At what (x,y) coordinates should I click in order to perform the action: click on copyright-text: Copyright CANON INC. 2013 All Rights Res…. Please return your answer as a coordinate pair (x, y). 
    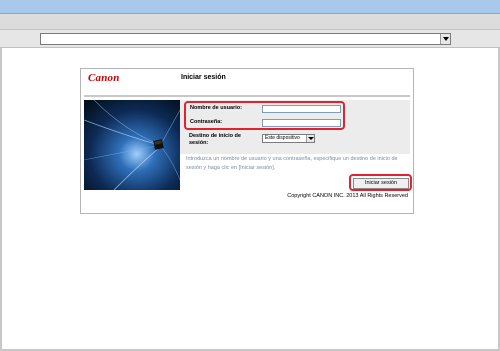
    Looking at the image, I should click on (347, 196).